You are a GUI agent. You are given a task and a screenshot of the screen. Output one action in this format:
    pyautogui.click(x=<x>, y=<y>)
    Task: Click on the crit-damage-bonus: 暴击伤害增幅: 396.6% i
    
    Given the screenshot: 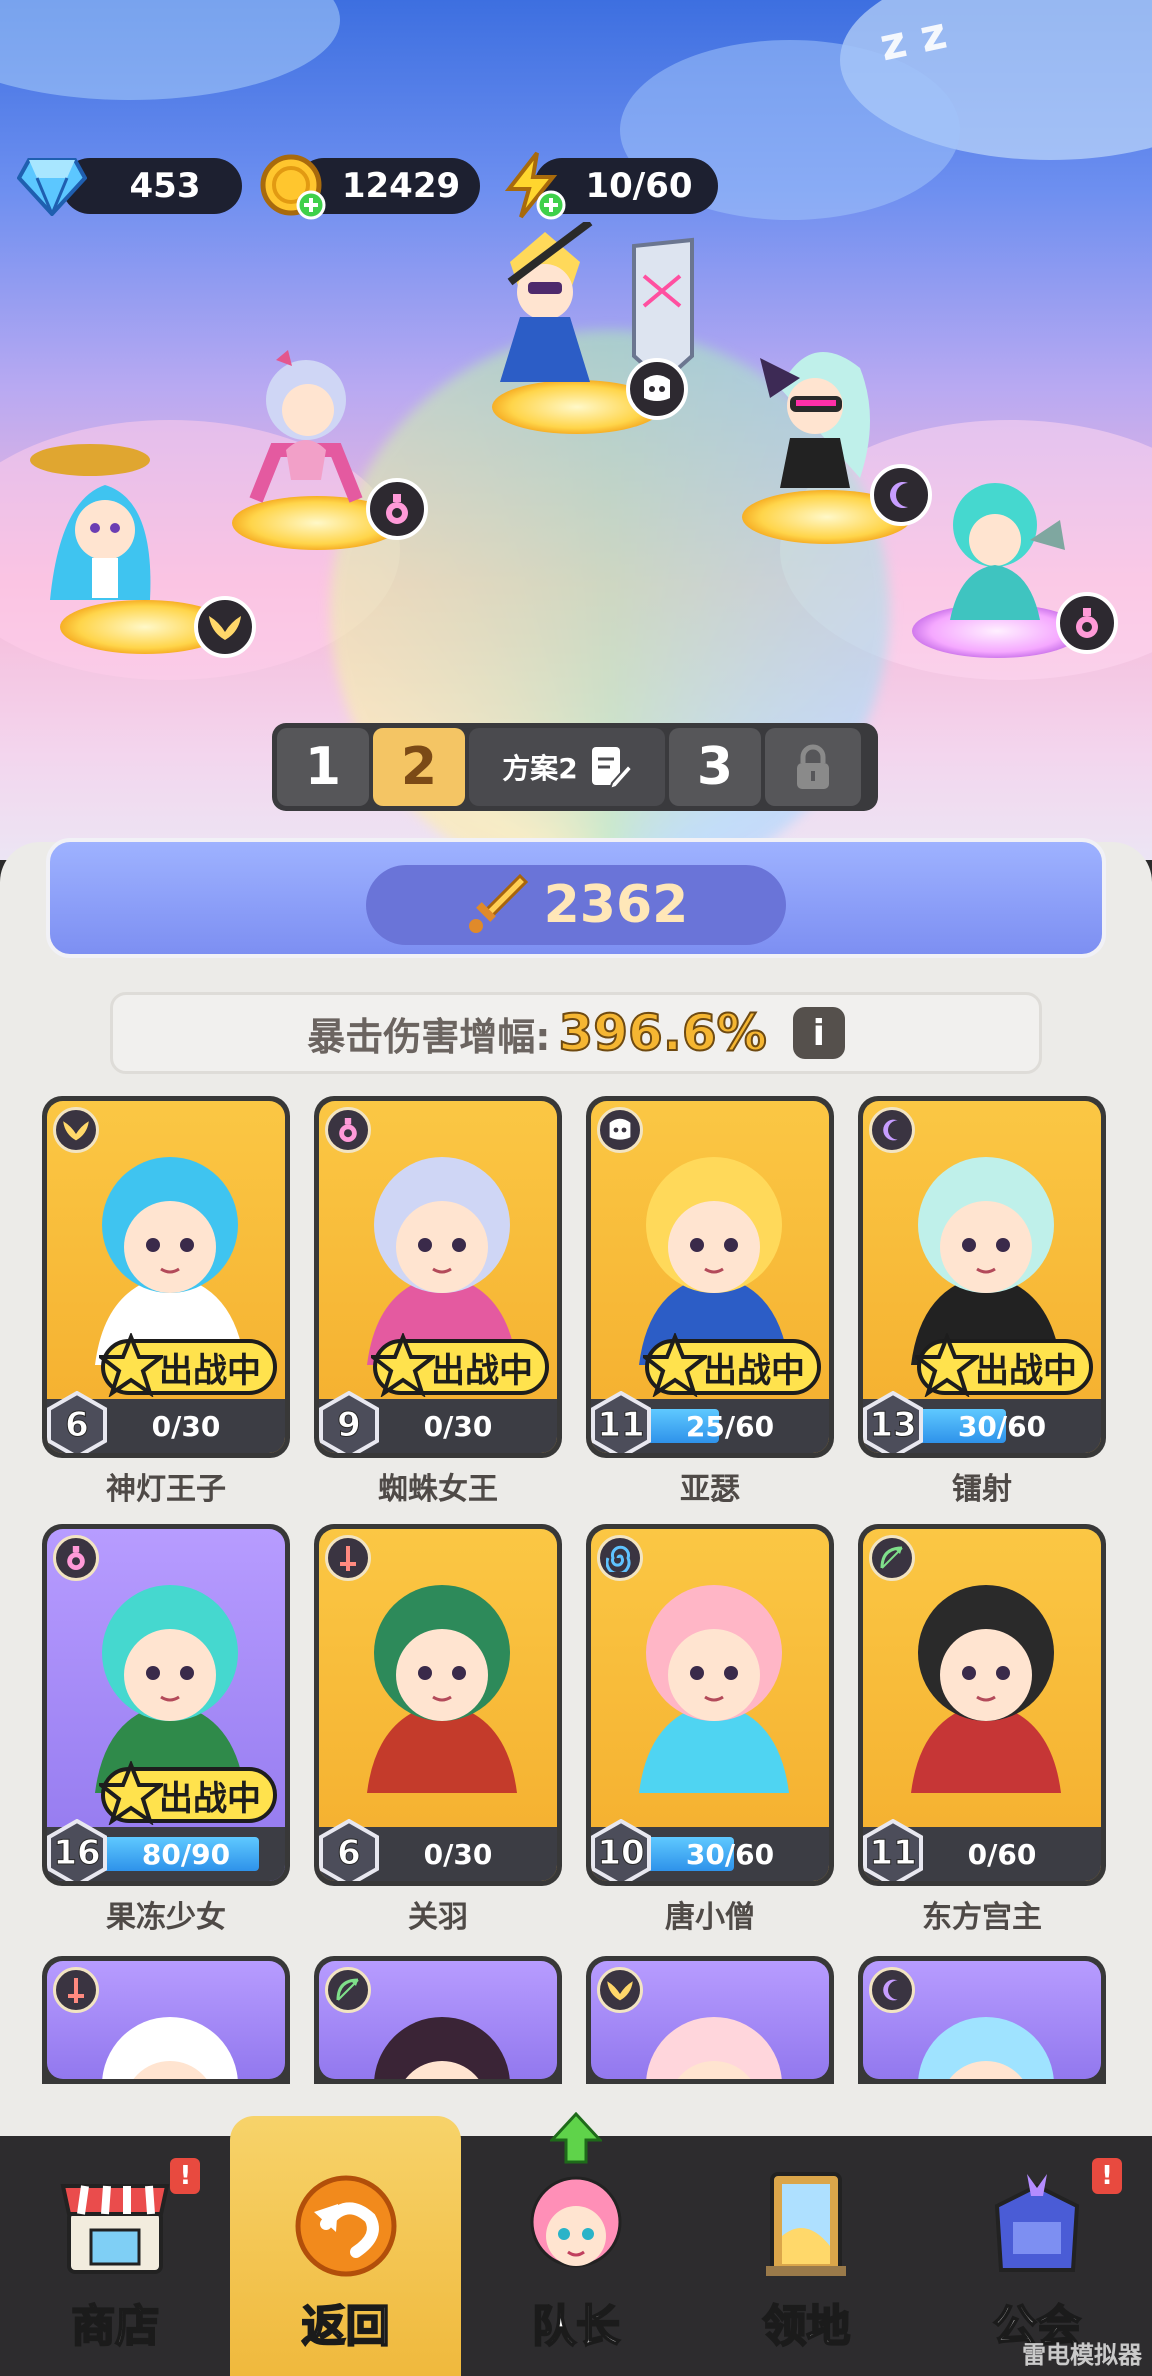 What is the action you would take?
    pyautogui.click(x=576, y=1033)
    